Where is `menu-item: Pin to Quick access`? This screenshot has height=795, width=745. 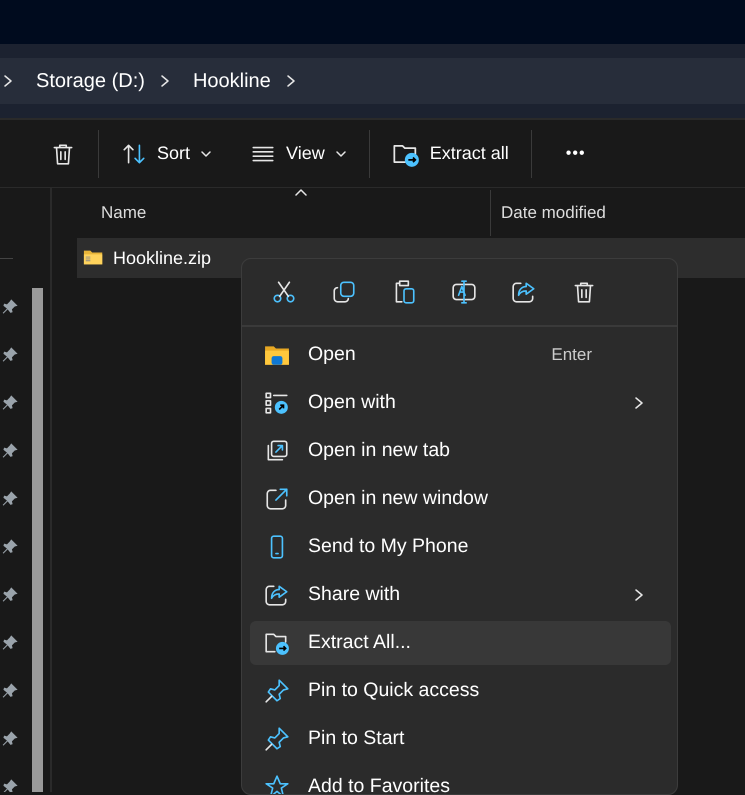
menu-item: Pin to Quick access is located at coordinates (460, 691).